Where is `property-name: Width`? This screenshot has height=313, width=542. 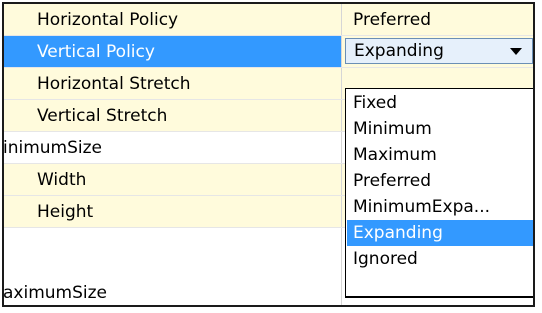 property-name: Width is located at coordinates (62, 180).